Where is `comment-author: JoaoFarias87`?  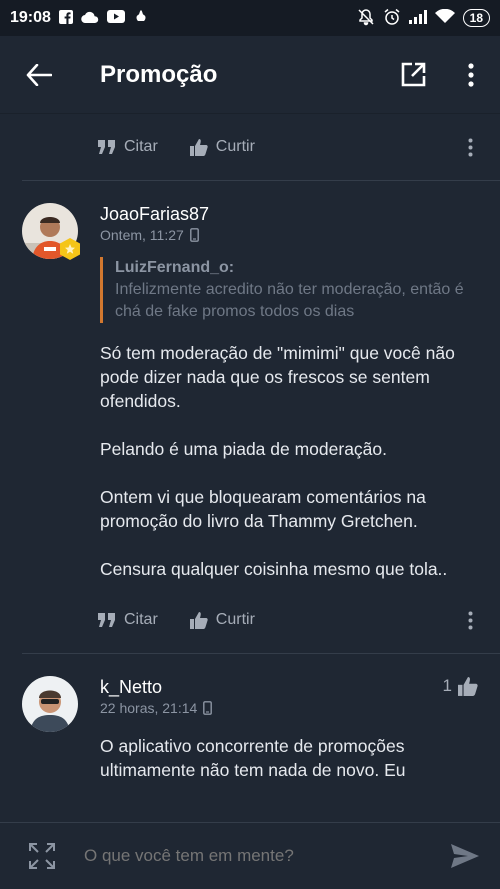
comment-author: JoaoFarias87 is located at coordinates (290, 214).